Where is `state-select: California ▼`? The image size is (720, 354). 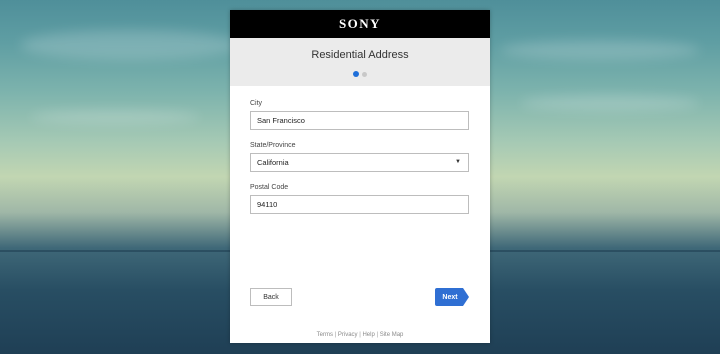
state-select: California ▼ is located at coordinates (359, 162).